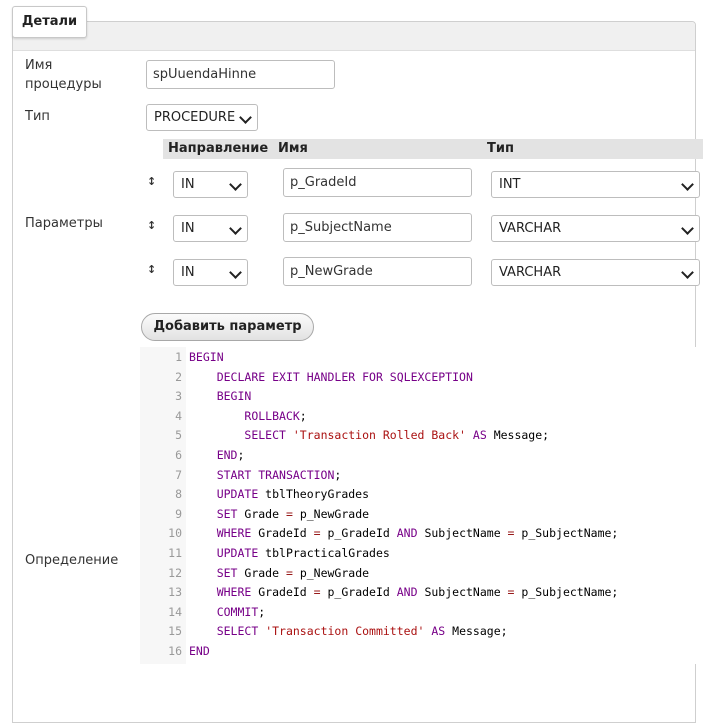  Describe the element at coordinates (175, 553) in the screenshot. I see `line-number: 11` at that location.